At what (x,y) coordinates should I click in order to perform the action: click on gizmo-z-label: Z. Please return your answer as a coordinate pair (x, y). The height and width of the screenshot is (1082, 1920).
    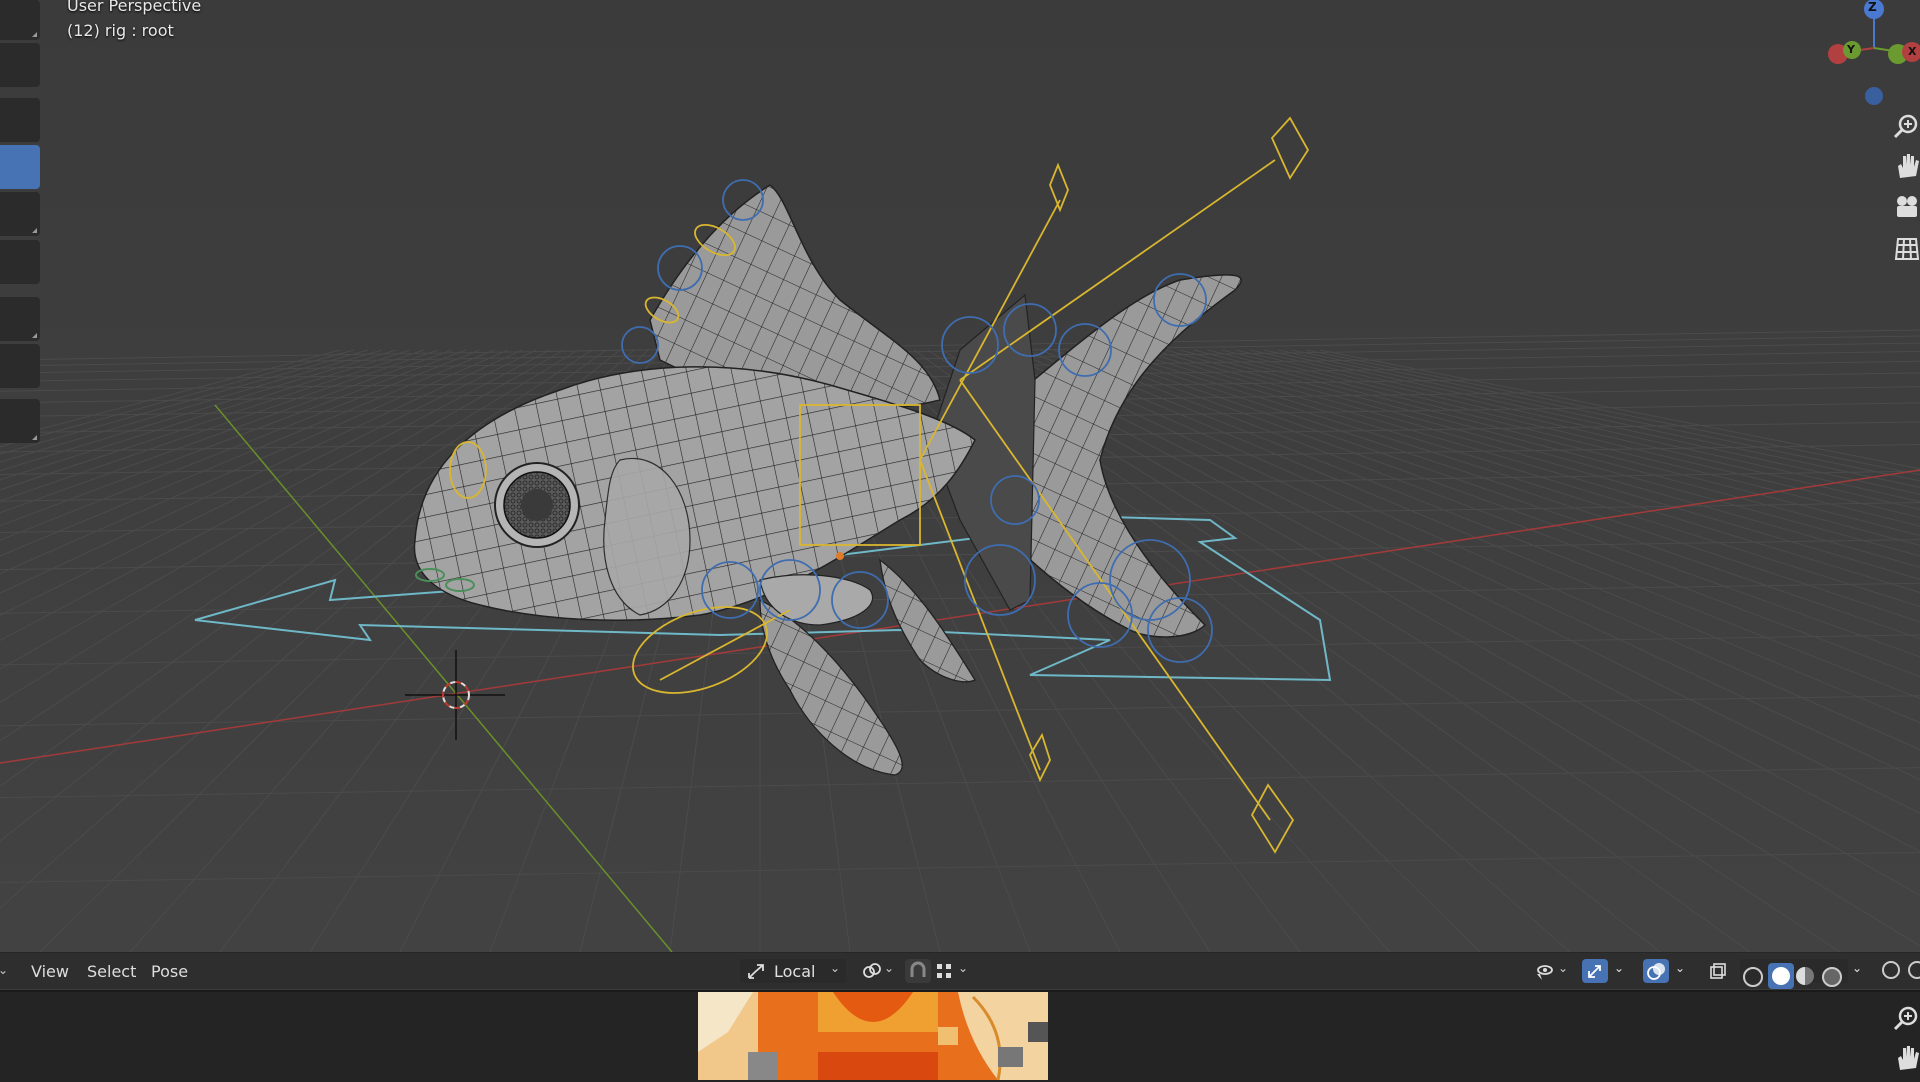
    Looking at the image, I should click on (1872, 7).